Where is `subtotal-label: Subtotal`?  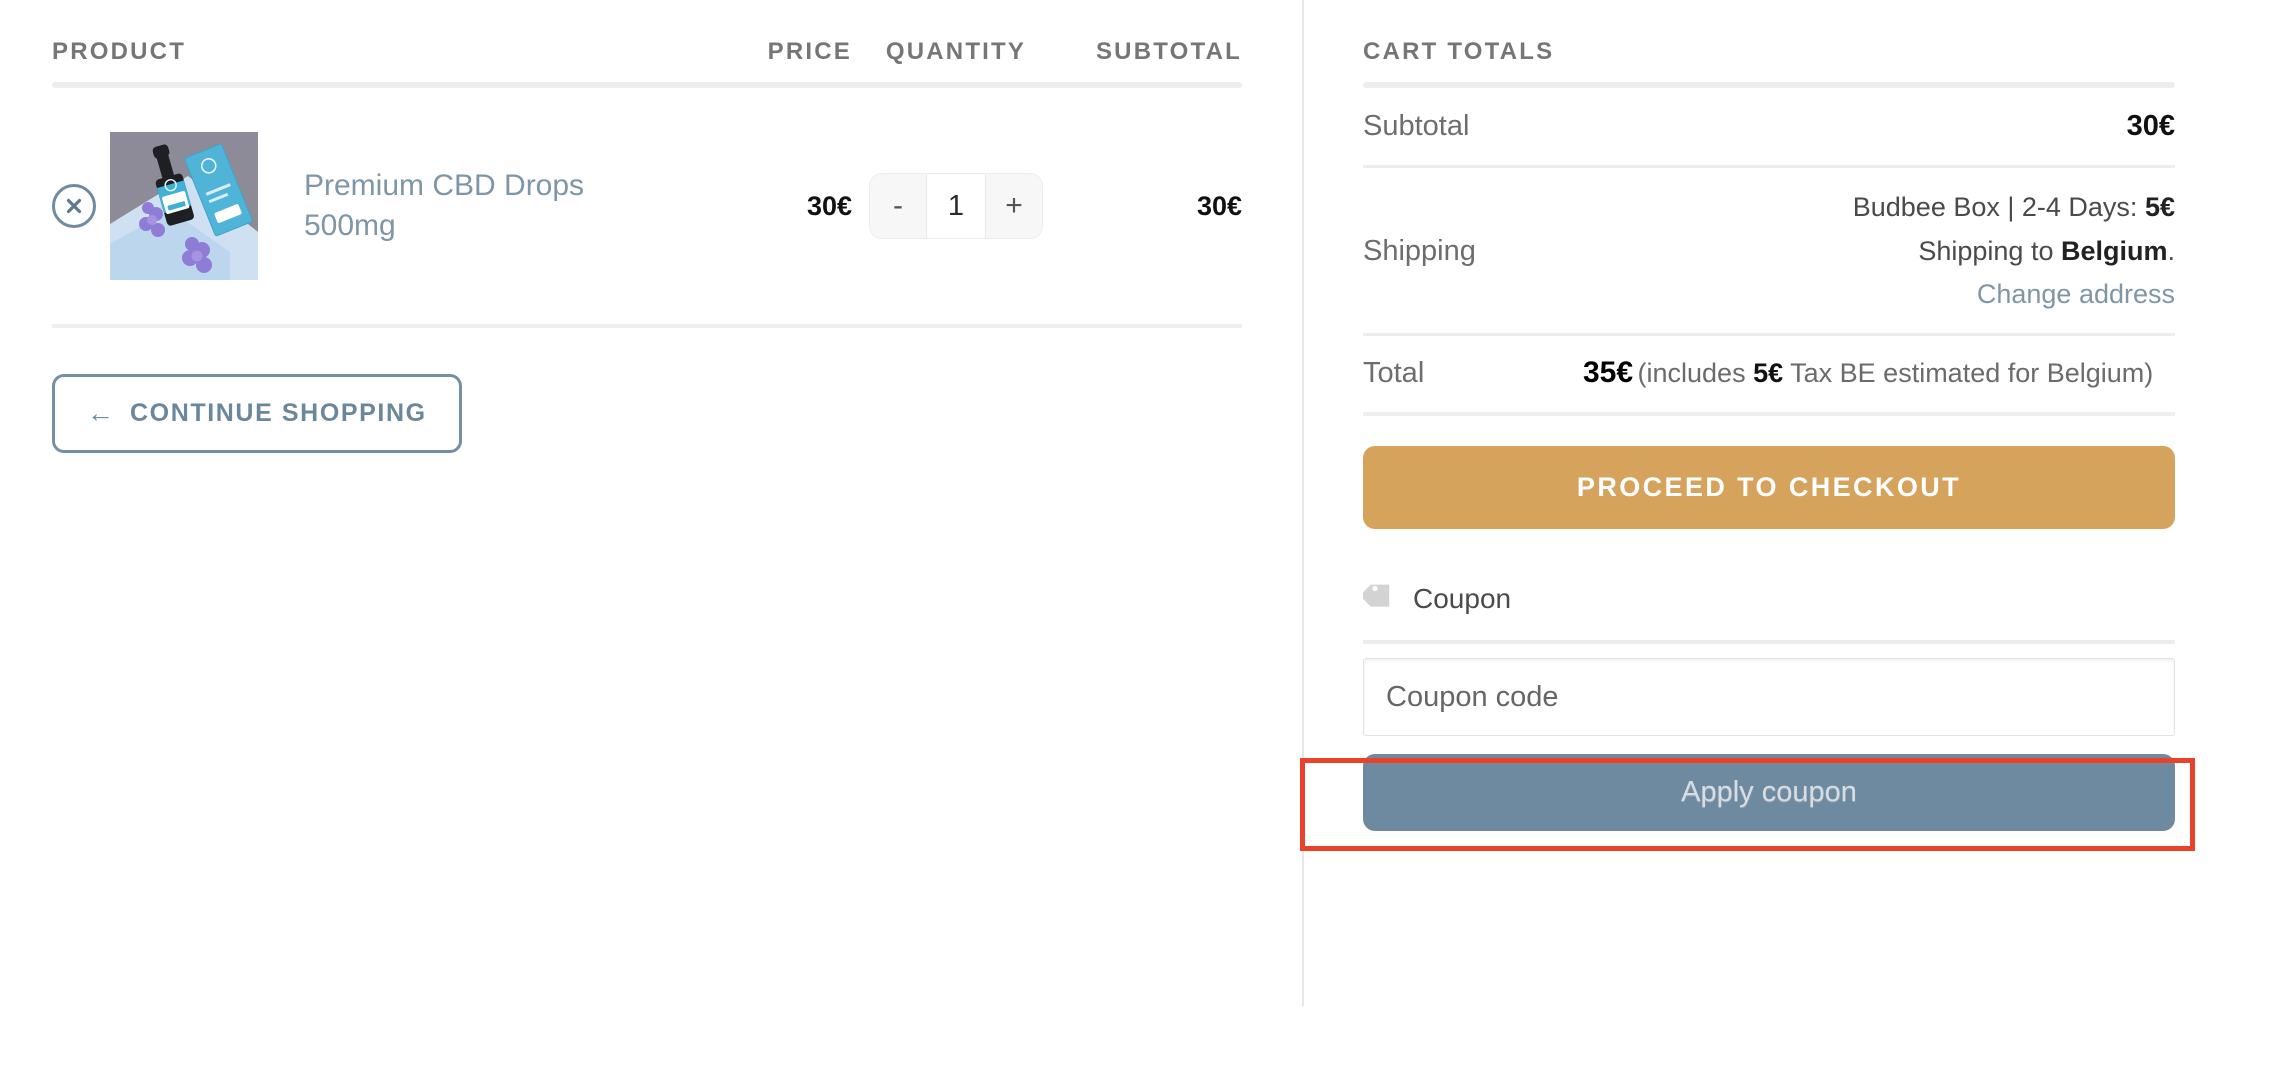
subtotal-label: Subtotal is located at coordinates (1416, 126).